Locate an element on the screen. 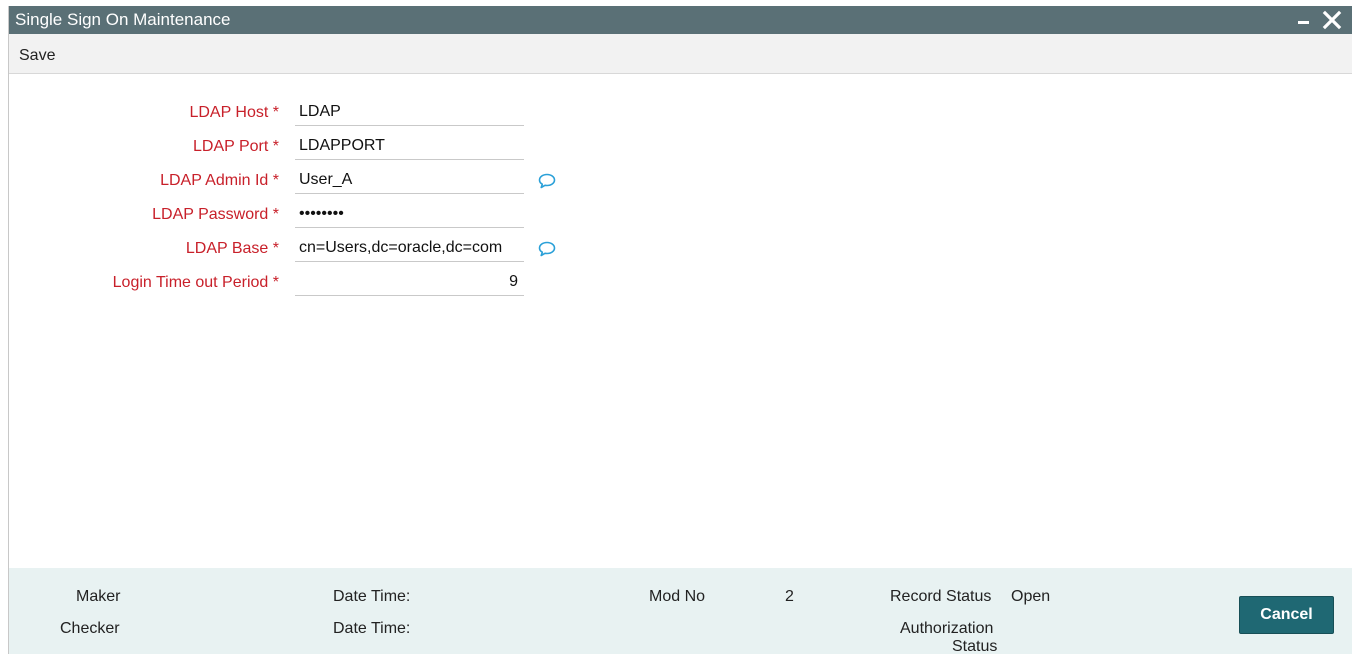  record-status-value: Open is located at coordinates (1031, 596).